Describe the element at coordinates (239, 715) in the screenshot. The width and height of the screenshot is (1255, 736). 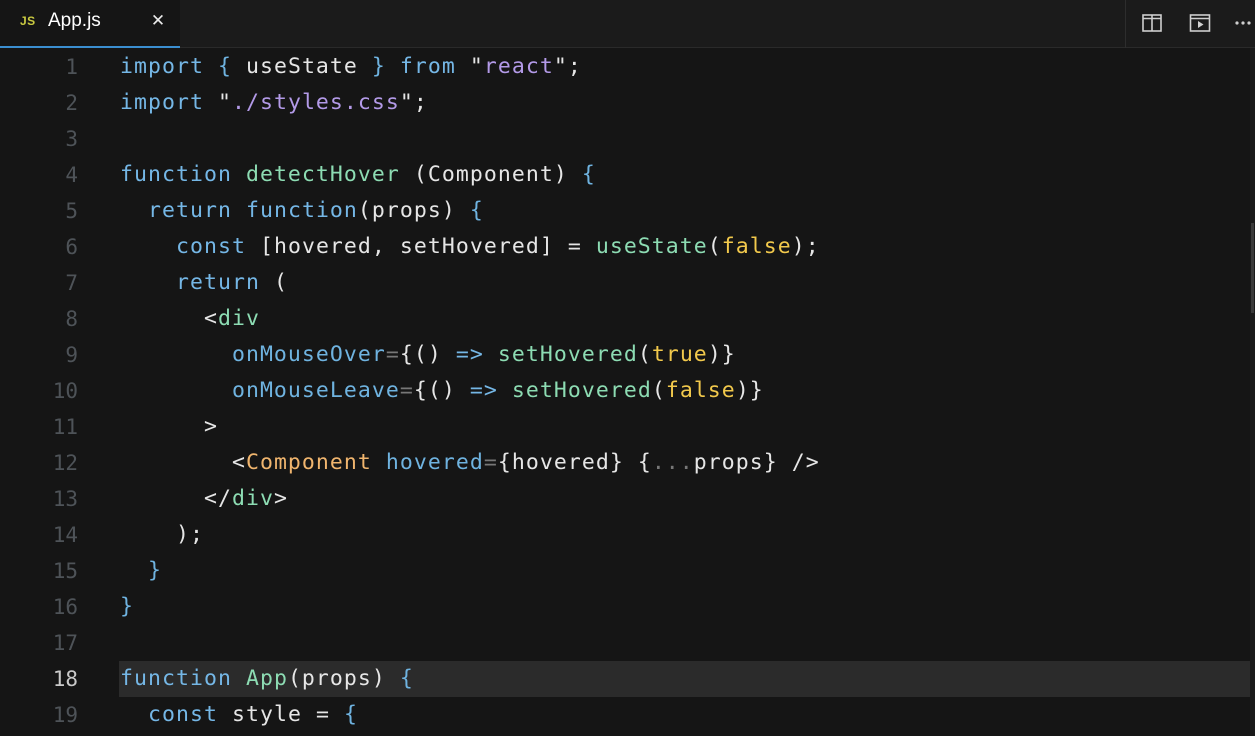
I see `code-text: const style = {` at that location.